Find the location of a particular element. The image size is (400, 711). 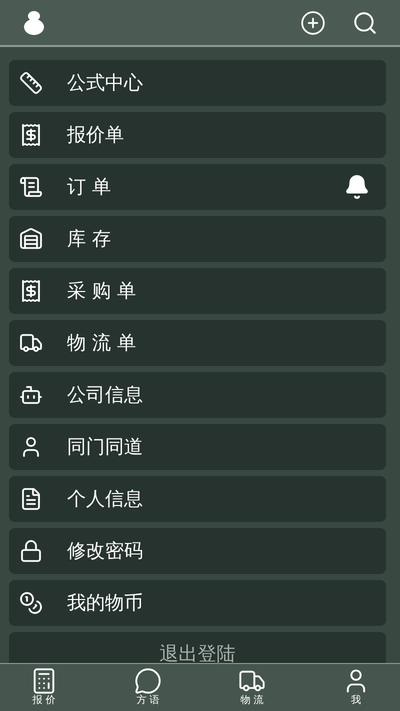

menu-label: 修改密码 is located at coordinates (105, 551).